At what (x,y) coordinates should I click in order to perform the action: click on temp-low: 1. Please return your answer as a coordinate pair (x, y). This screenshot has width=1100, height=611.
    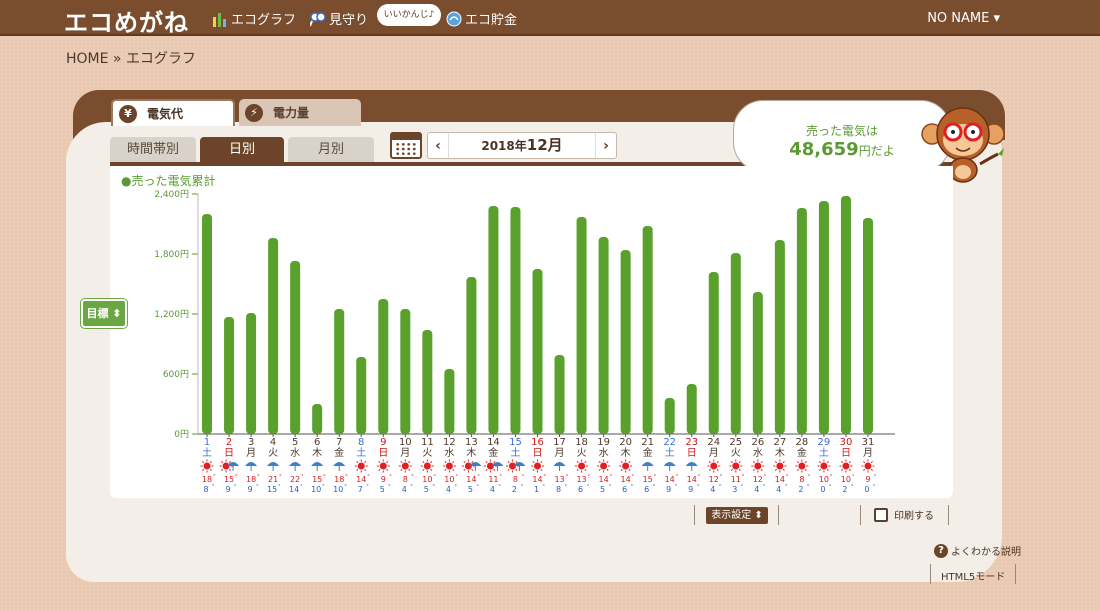
    Looking at the image, I should click on (536, 489).